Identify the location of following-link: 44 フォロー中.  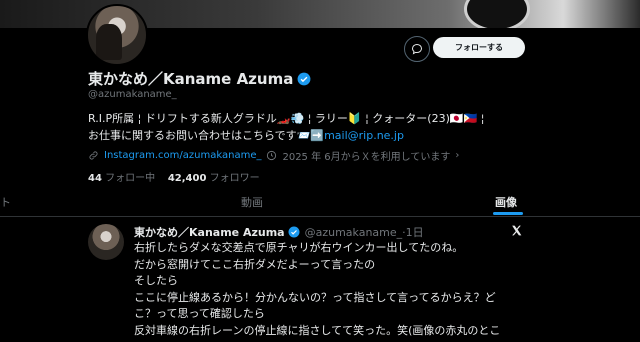
(121, 178).